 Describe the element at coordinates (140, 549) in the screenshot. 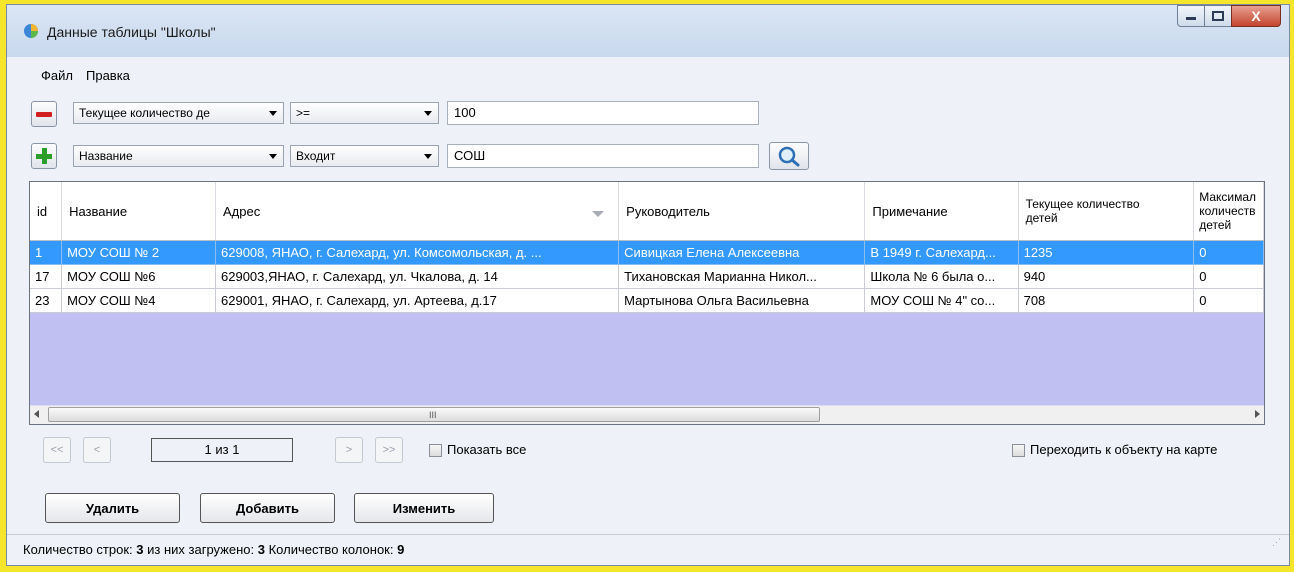

I see `rows-count-value: 3` at that location.